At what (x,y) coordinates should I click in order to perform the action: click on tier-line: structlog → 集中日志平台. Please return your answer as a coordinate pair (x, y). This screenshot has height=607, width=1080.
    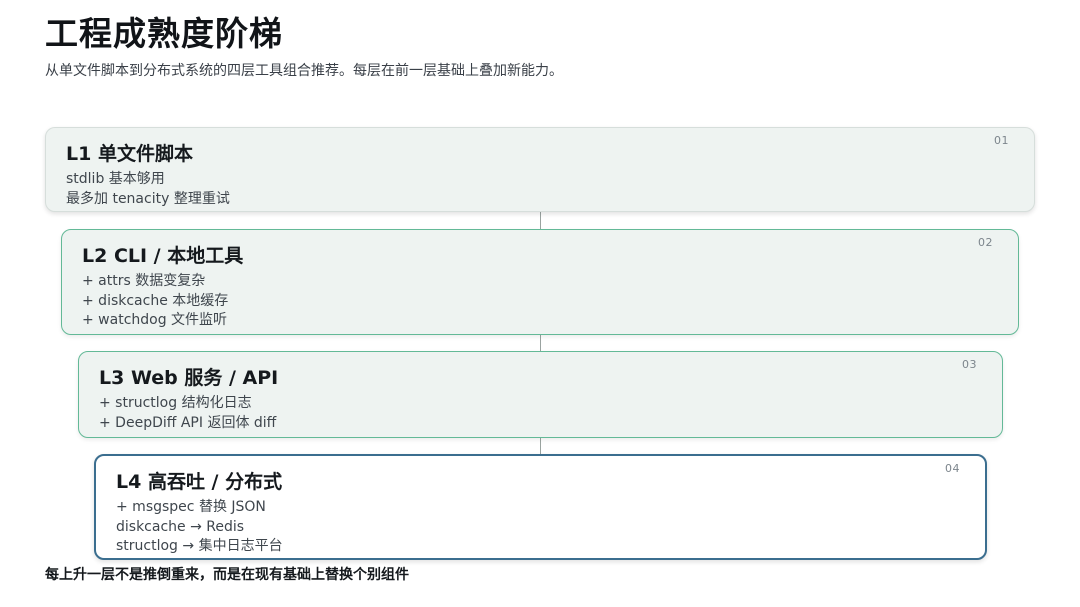
    Looking at the image, I should click on (199, 546).